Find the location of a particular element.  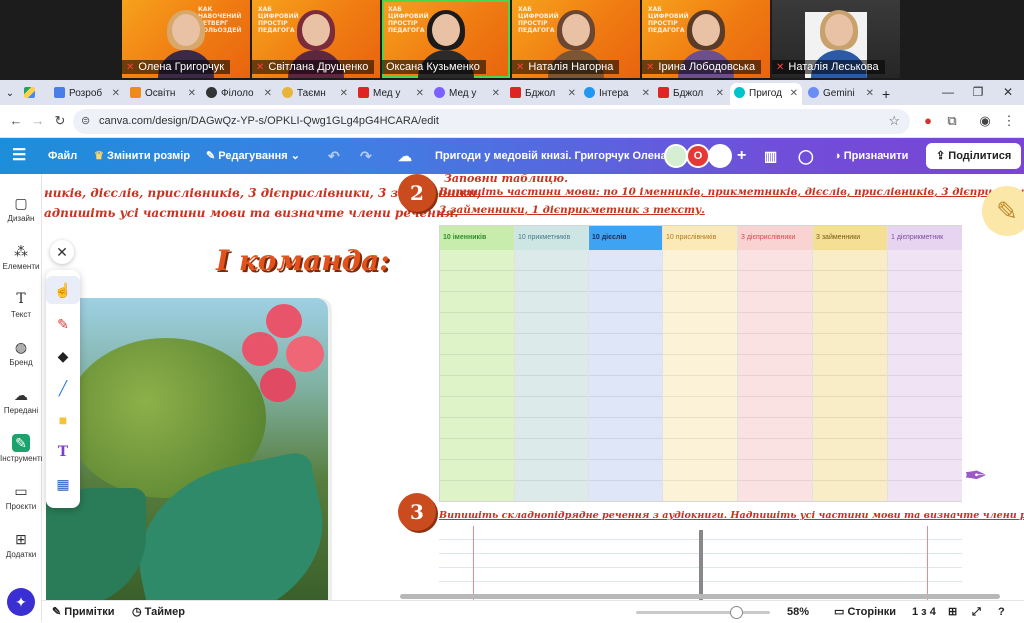

browser-tab-active: Пригод ✕ is located at coordinates (766, 94).